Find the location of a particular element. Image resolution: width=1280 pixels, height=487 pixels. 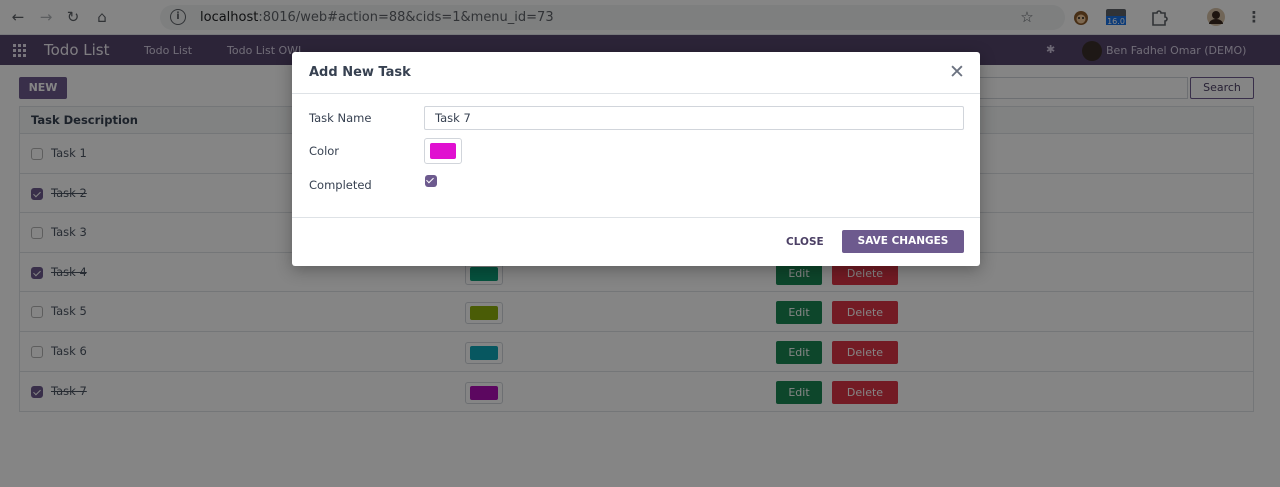

dialog-footer: CLOSE SAVE CHANGES is located at coordinates (636, 241).